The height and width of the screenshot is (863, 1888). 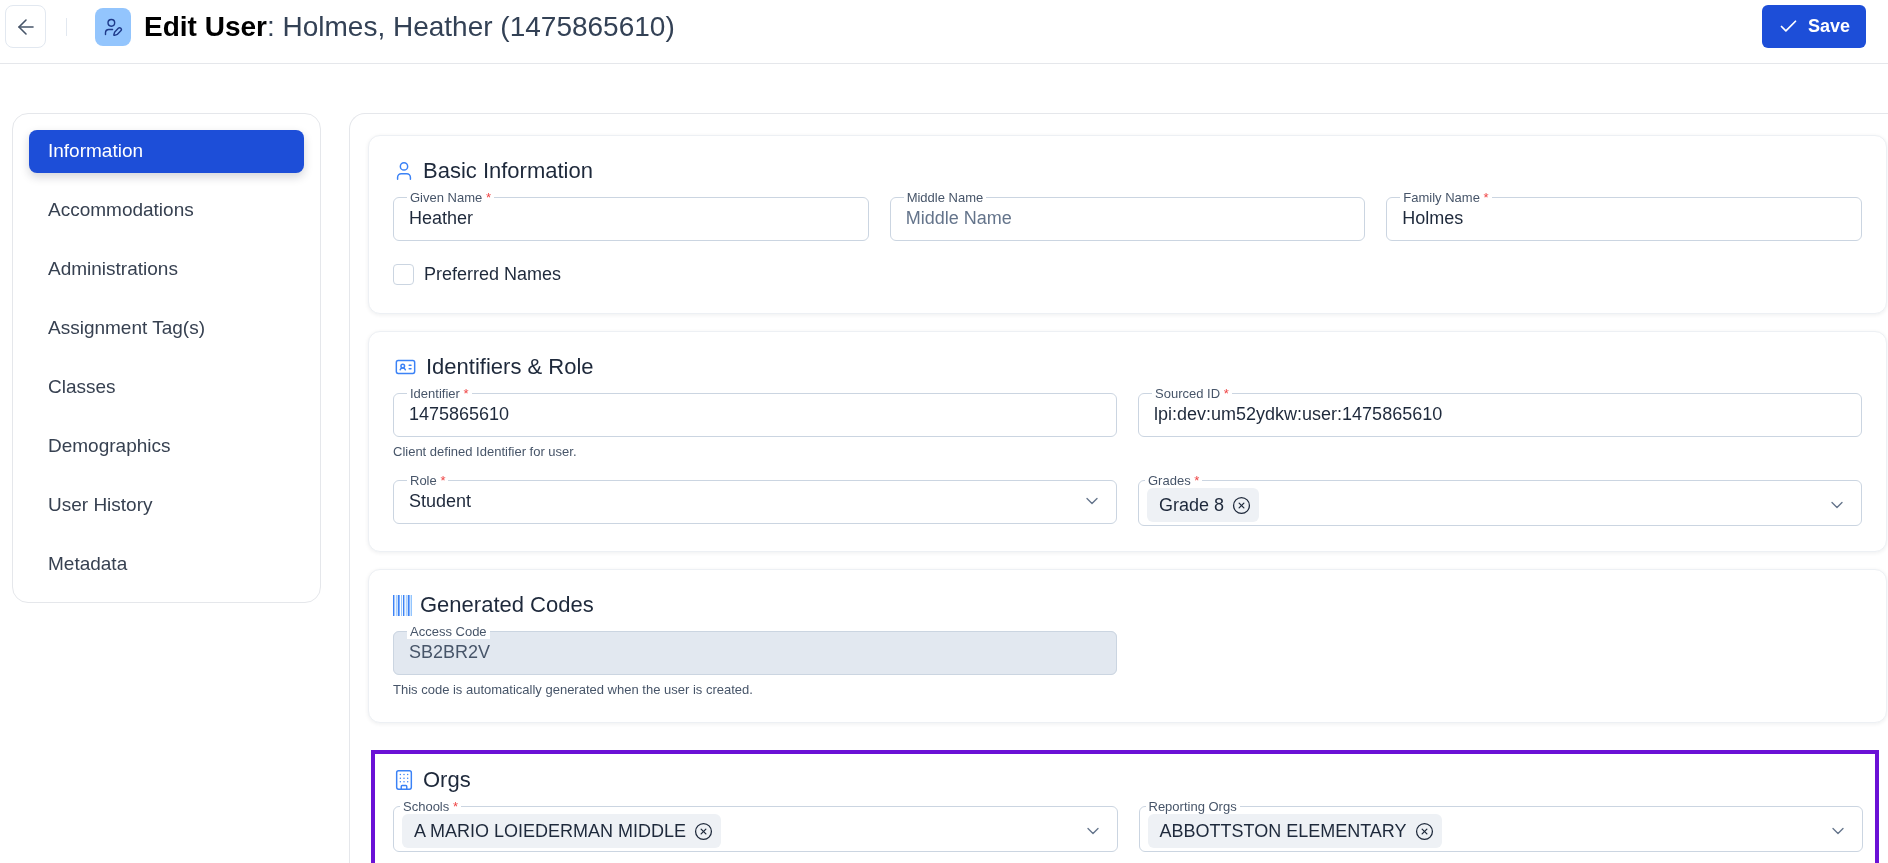 What do you see at coordinates (166, 387) in the screenshot?
I see `sidebar-item: Classes` at bounding box center [166, 387].